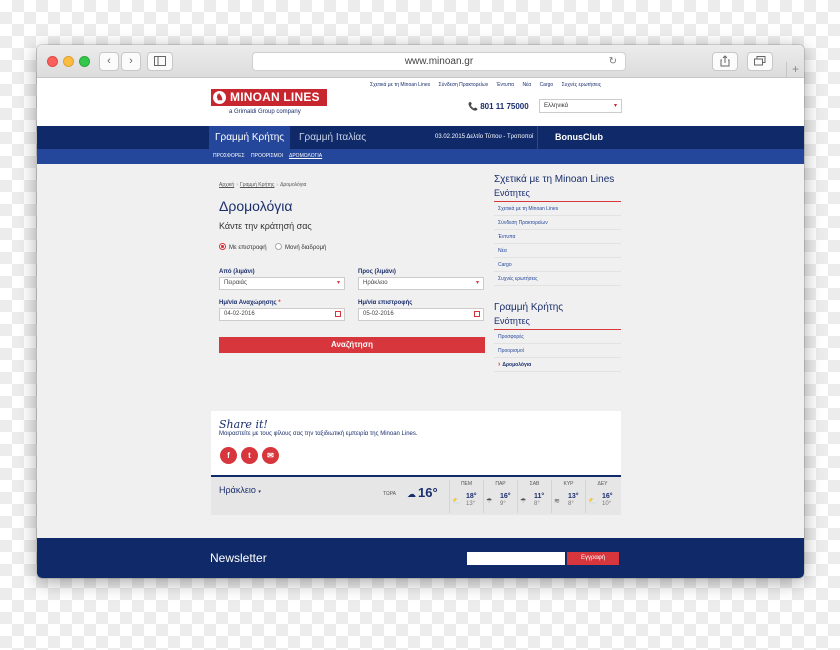 Image resolution: width=840 pixels, height=650 pixels. What do you see at coordinates (557, 237) in the screenshot?
I see `sidebar-item-brochures: Έντυπα` at bounding box center [557, 237].